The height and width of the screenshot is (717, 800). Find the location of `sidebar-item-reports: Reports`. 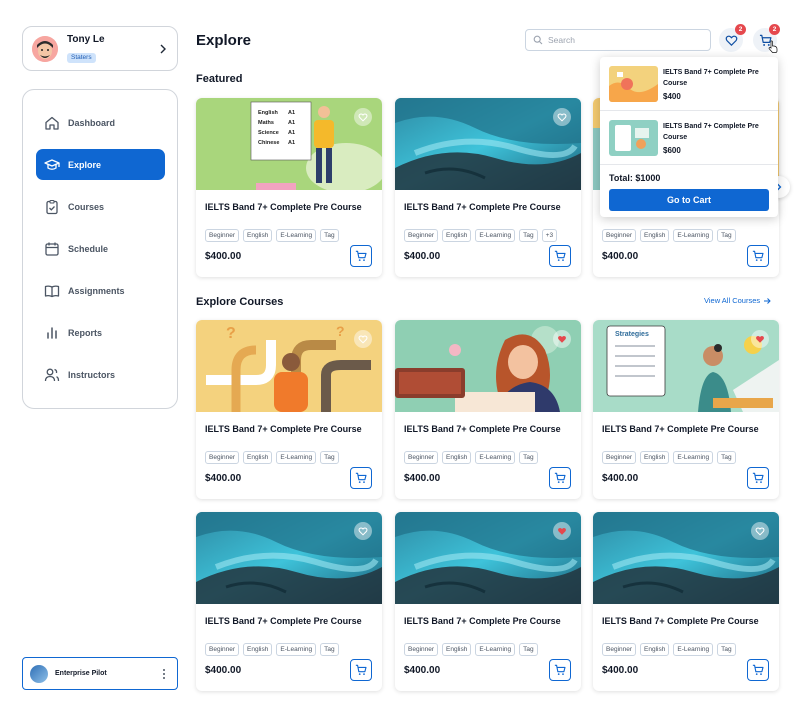

sidebar-item-reports: Reports is located at coordinates (100, 332).